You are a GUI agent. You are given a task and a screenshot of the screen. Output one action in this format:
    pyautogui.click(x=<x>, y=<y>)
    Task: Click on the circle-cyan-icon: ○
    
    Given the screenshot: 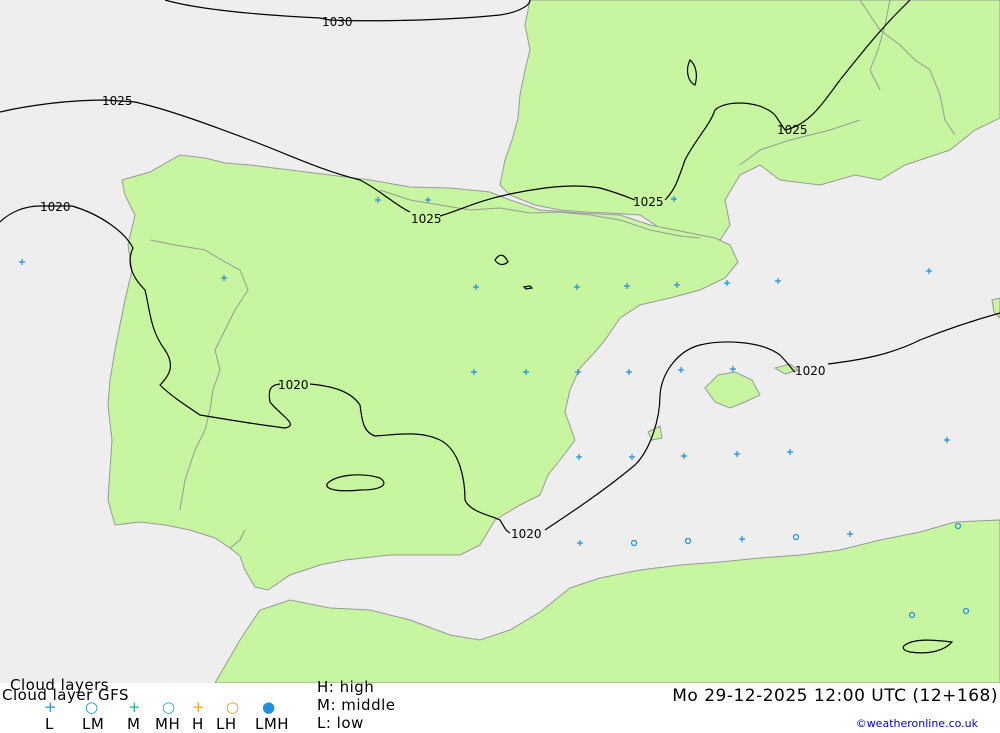 What is the action you would take?
    pyautogui.click(x=169, y=707)
    